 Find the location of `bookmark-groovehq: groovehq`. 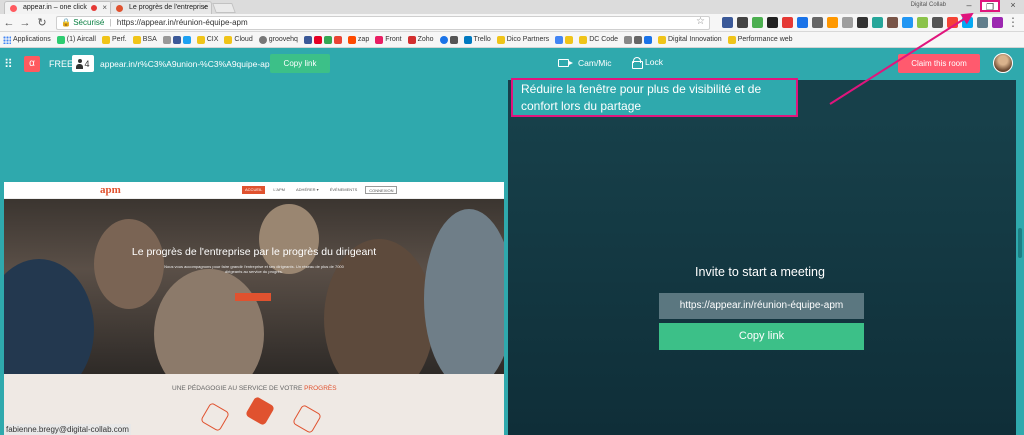

bookmark-groovehq: groovehq is located at coordinates (278, 39).